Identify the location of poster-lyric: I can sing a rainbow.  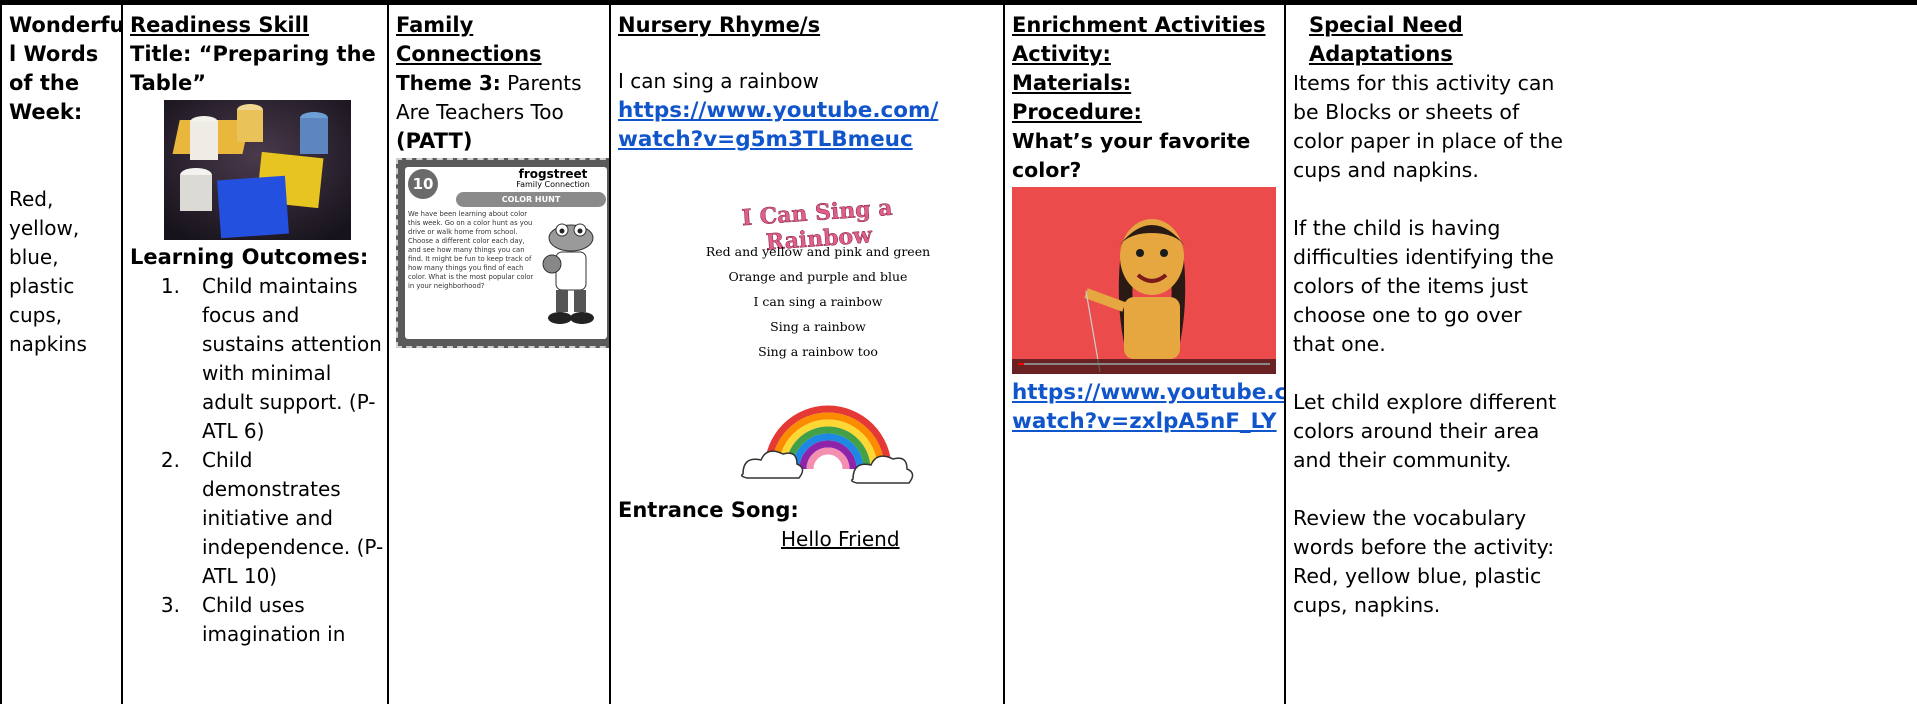
(818, 301).